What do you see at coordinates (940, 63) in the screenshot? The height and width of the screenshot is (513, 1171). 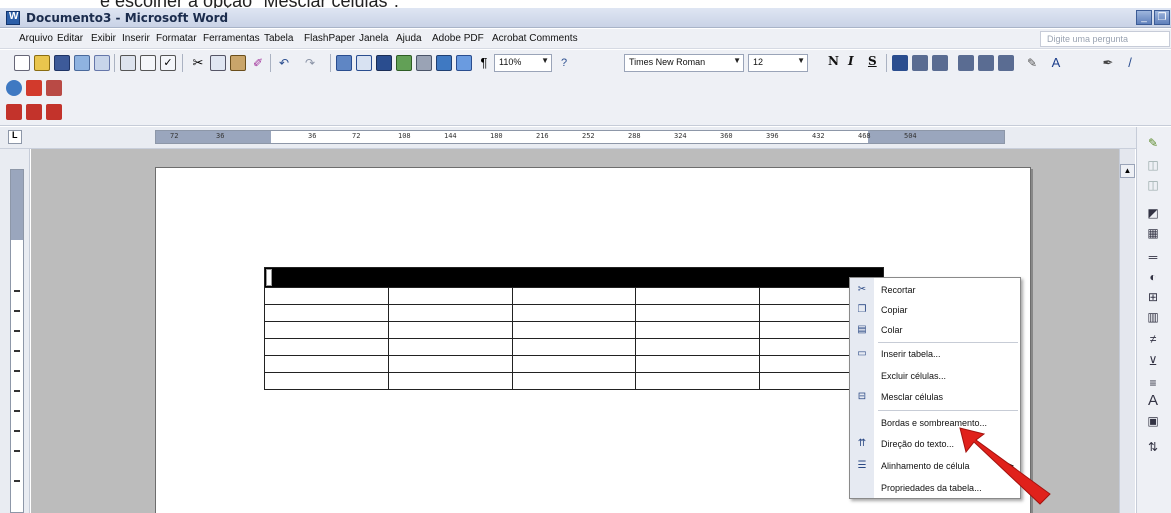 I see `align-right-icon` at bounding box center [940, 63].